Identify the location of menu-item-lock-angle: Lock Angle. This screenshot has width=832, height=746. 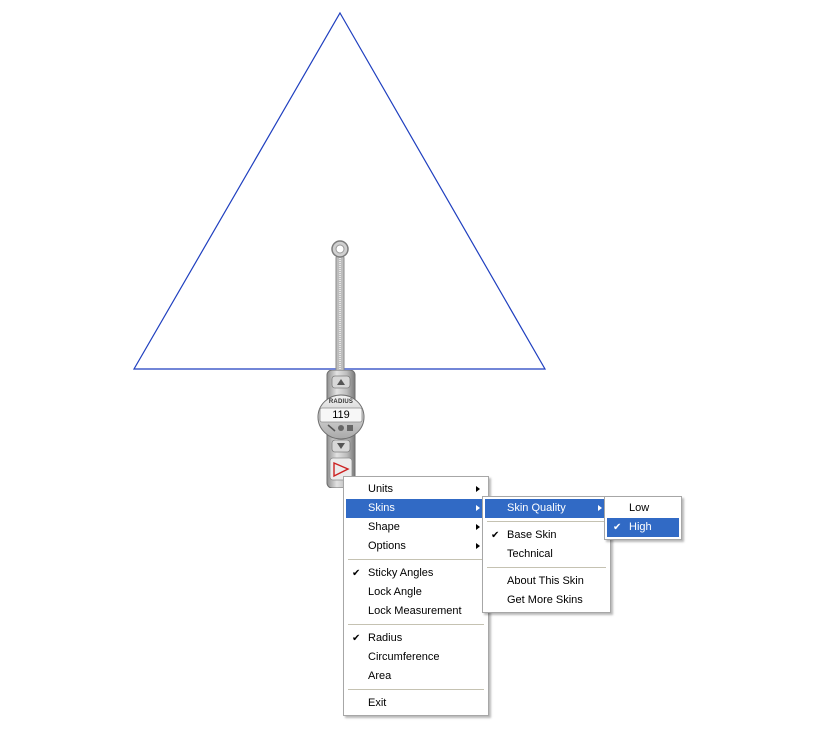
(416, 592).